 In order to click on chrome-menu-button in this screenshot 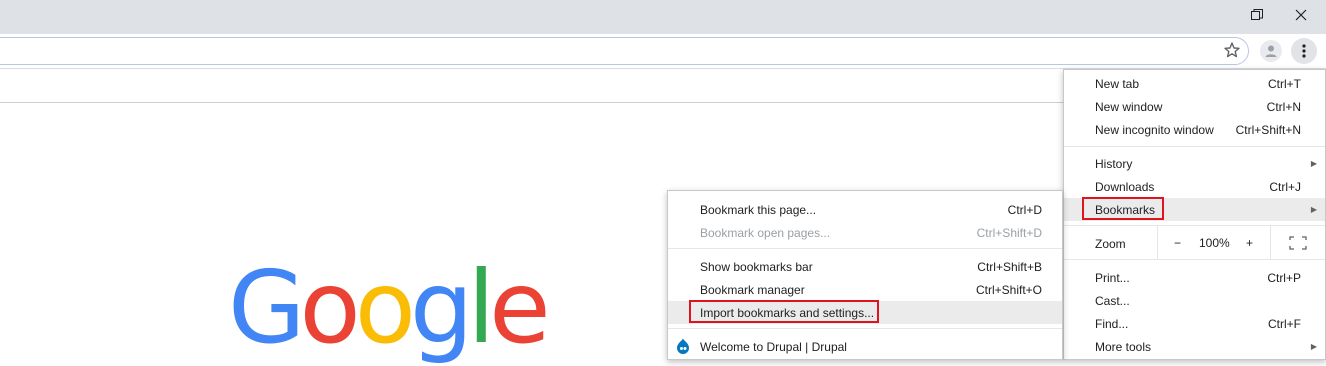, I will do `click(1304, 51)`.